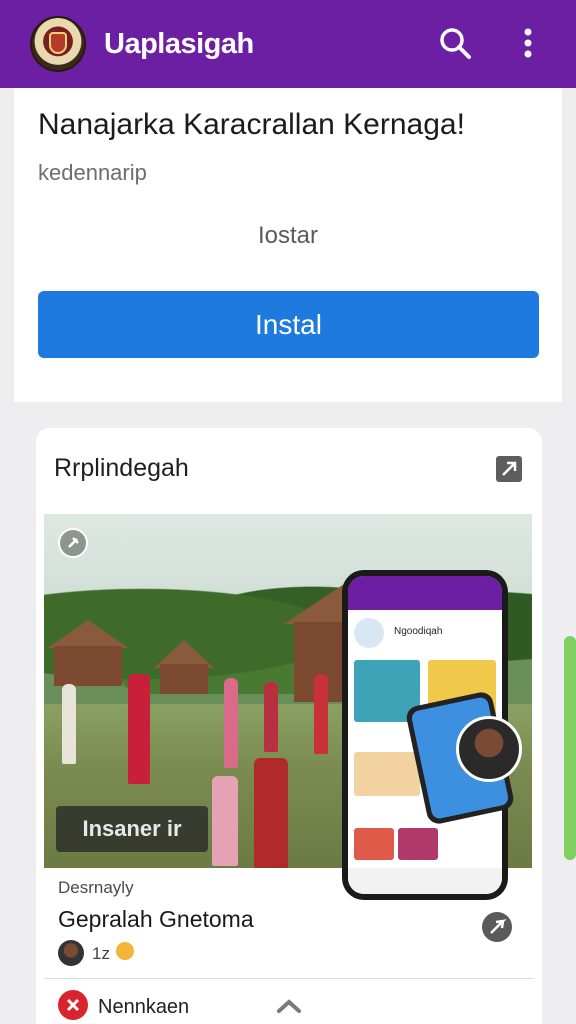  I want to click on footer-label: Nennkaen, so click(143, 1007).